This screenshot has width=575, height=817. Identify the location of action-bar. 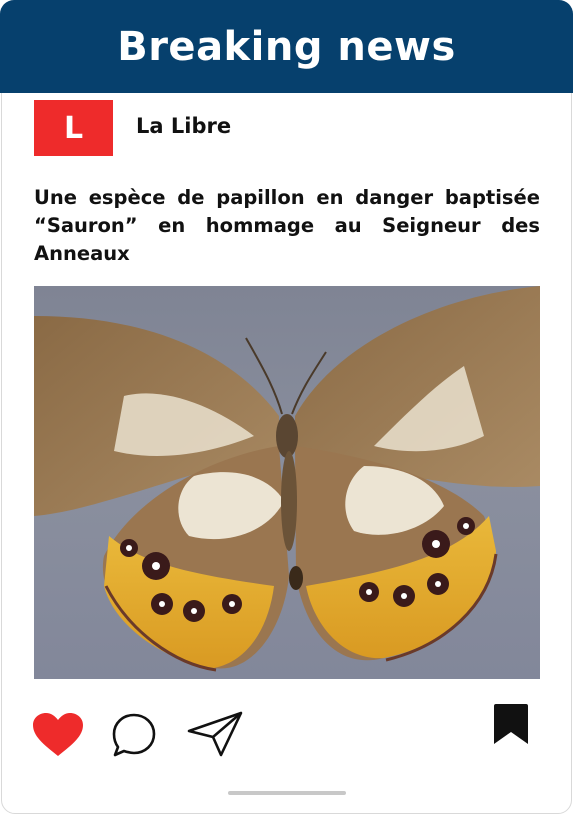
(287, 735).